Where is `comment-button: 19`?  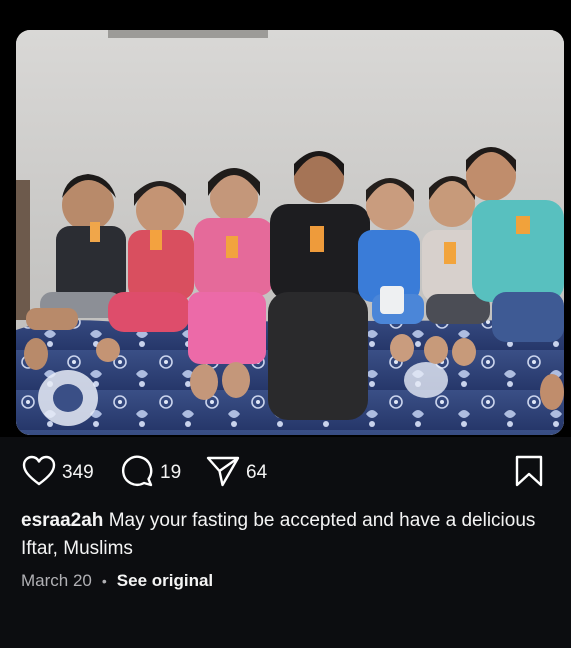 comment-button: 19 is located at coordinates (150, 473).